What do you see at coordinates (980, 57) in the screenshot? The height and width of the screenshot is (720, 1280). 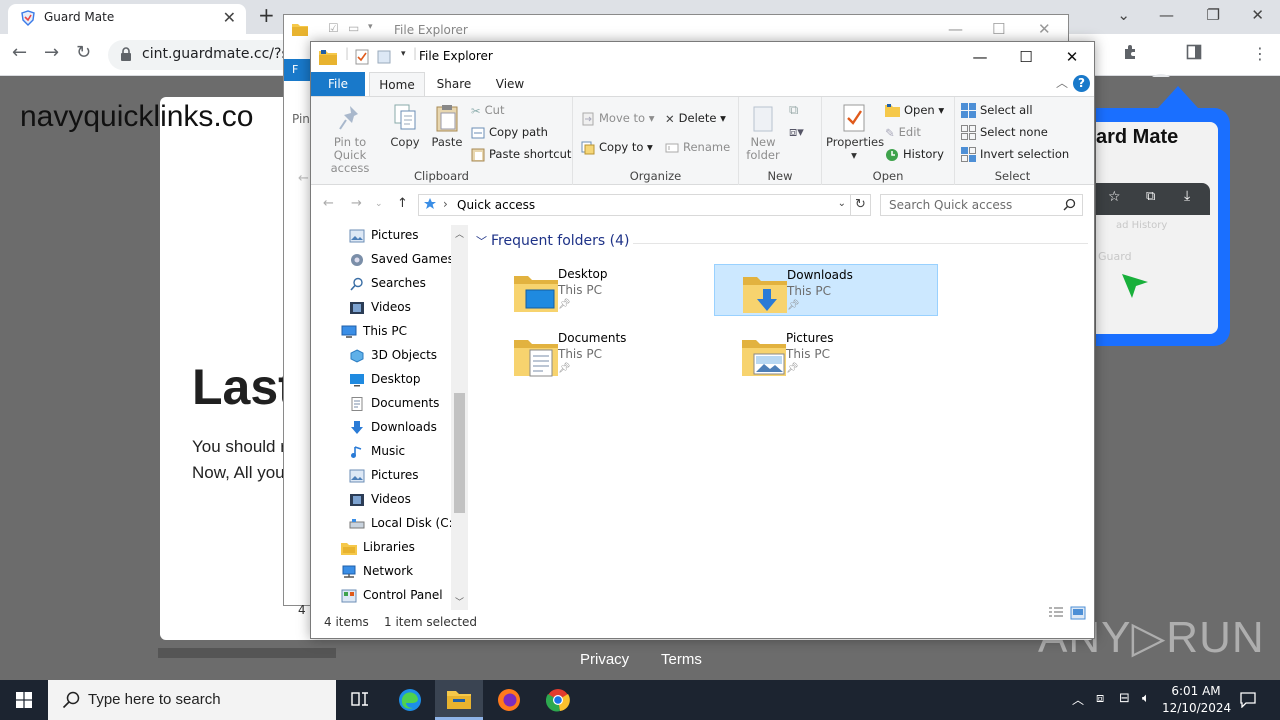 I see `minimize-icon: —` at bounding box center [980, 57].